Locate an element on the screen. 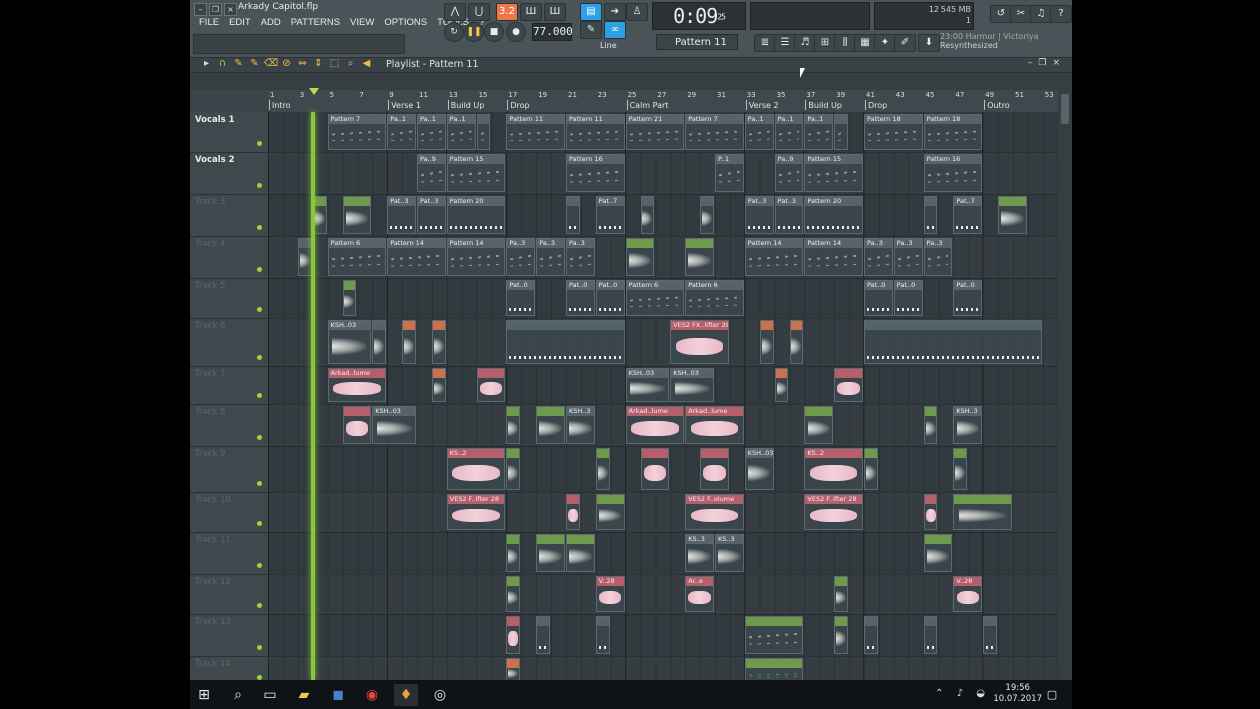 The image size is (1260, 709). playlist-clip: Pattern 21 is located at coordinates (655, 132).